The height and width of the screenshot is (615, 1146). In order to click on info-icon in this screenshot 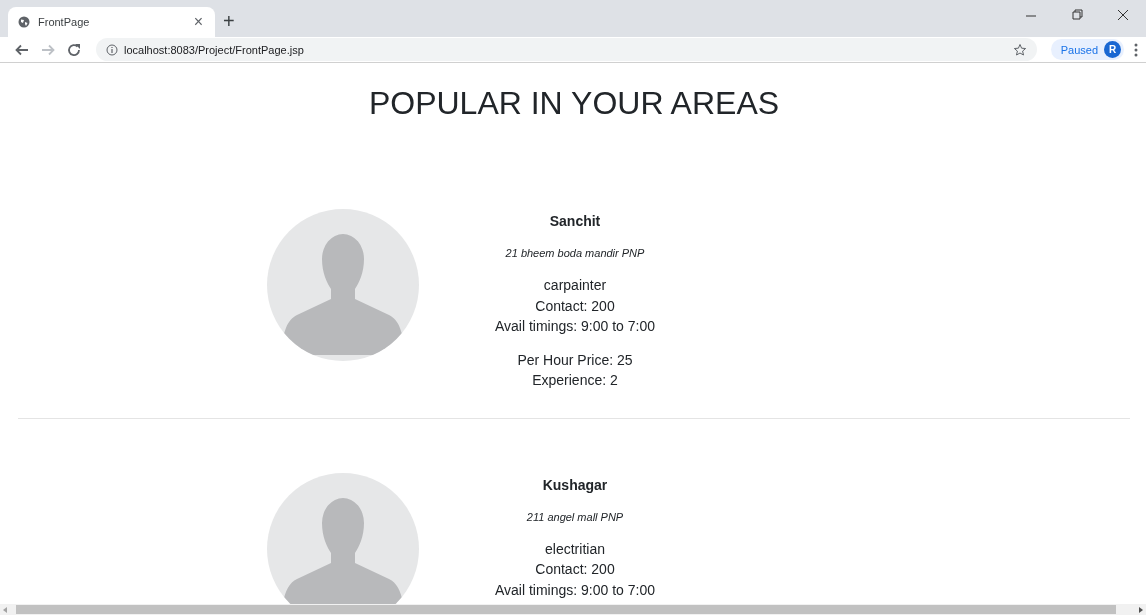, I will do `click(112, 49)`.